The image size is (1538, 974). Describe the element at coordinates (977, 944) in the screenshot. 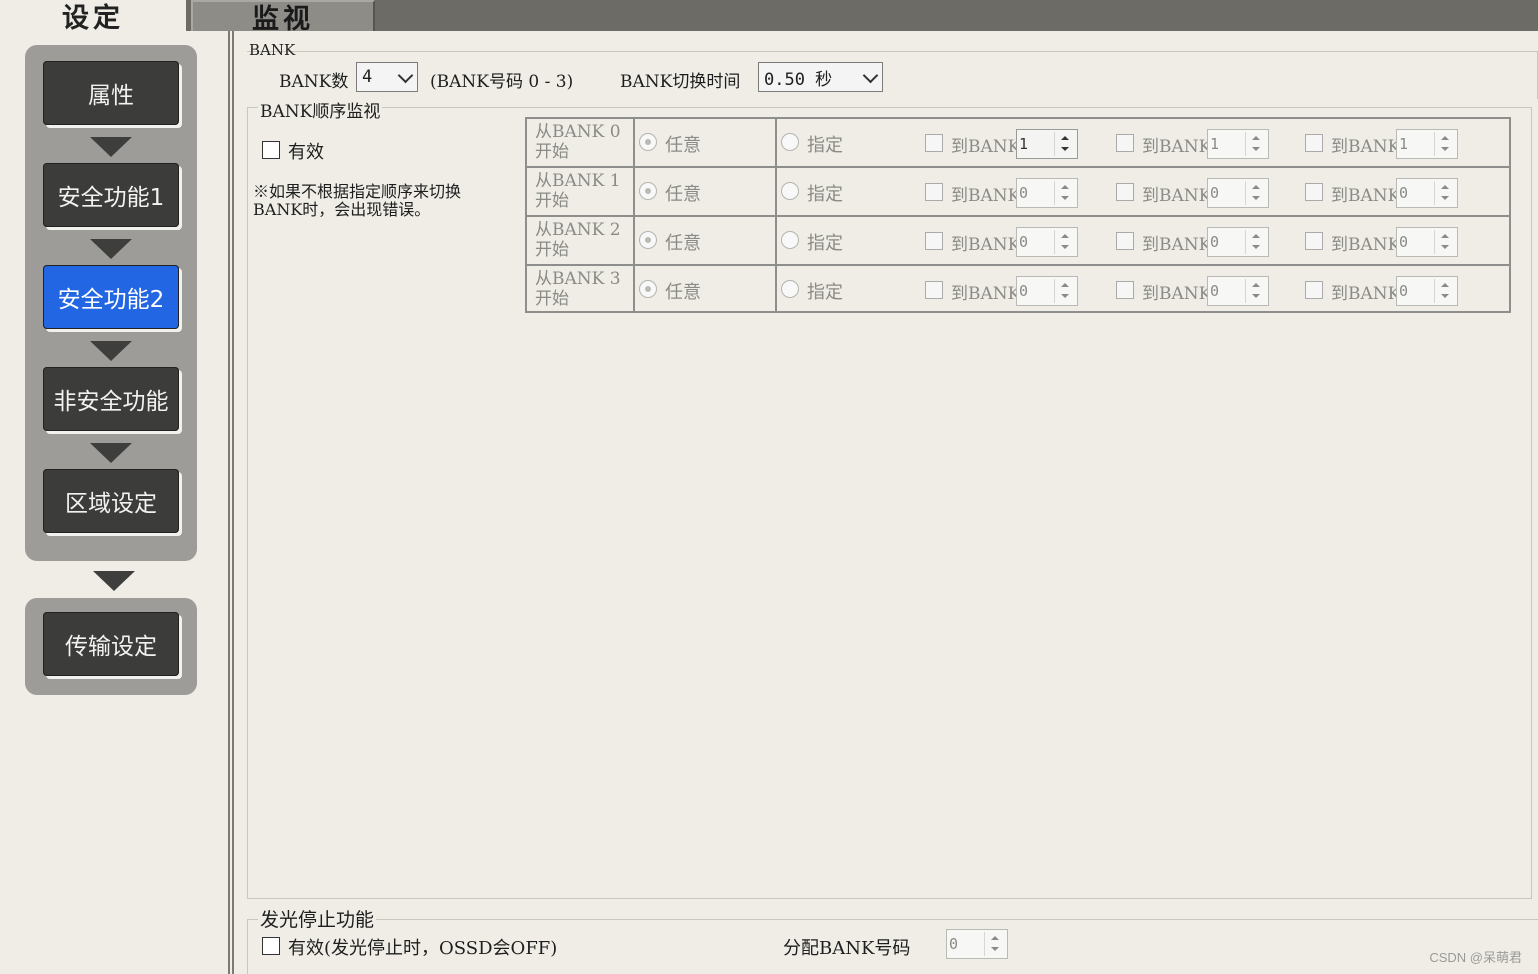

I see `assign-bank-spinner: 0` at that location.